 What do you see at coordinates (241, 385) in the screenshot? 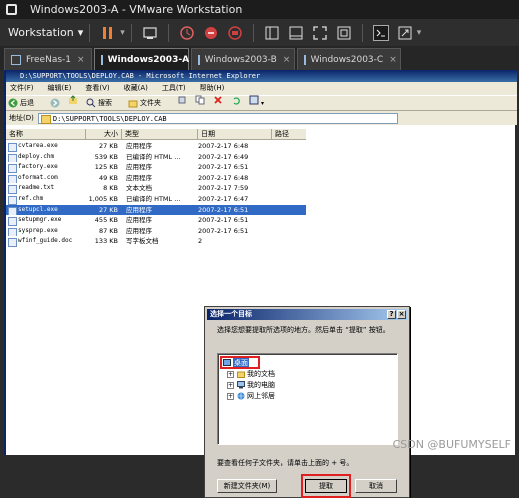
I see `computer-icon` at bounding box center [241, 385].